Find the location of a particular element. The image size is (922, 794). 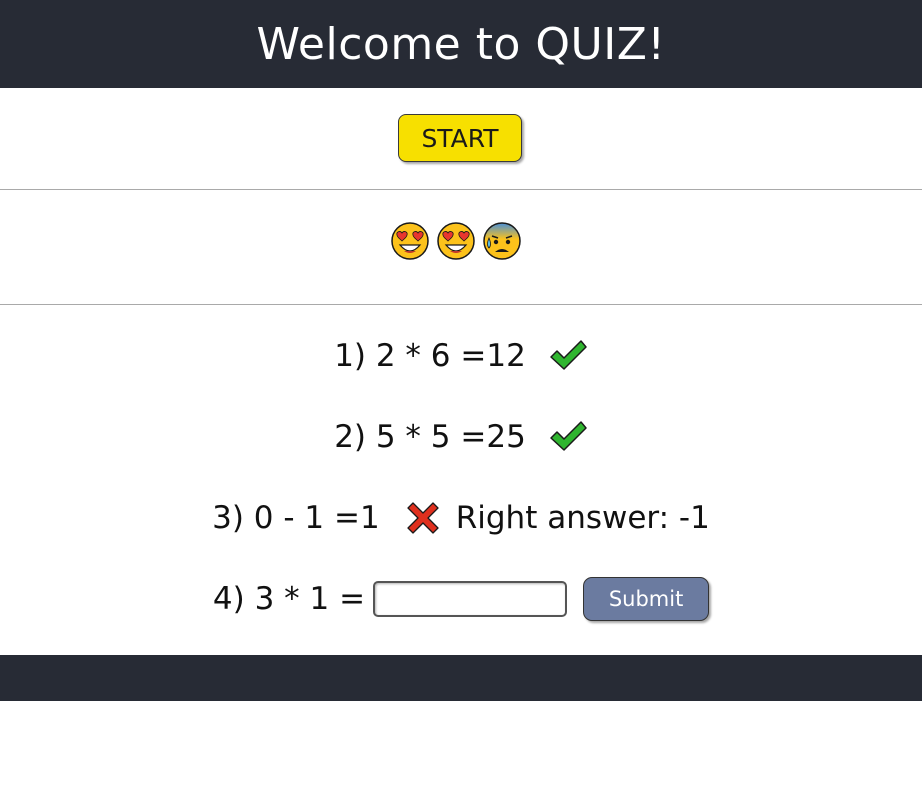

cross-icon is located at coordinates (423, 518).